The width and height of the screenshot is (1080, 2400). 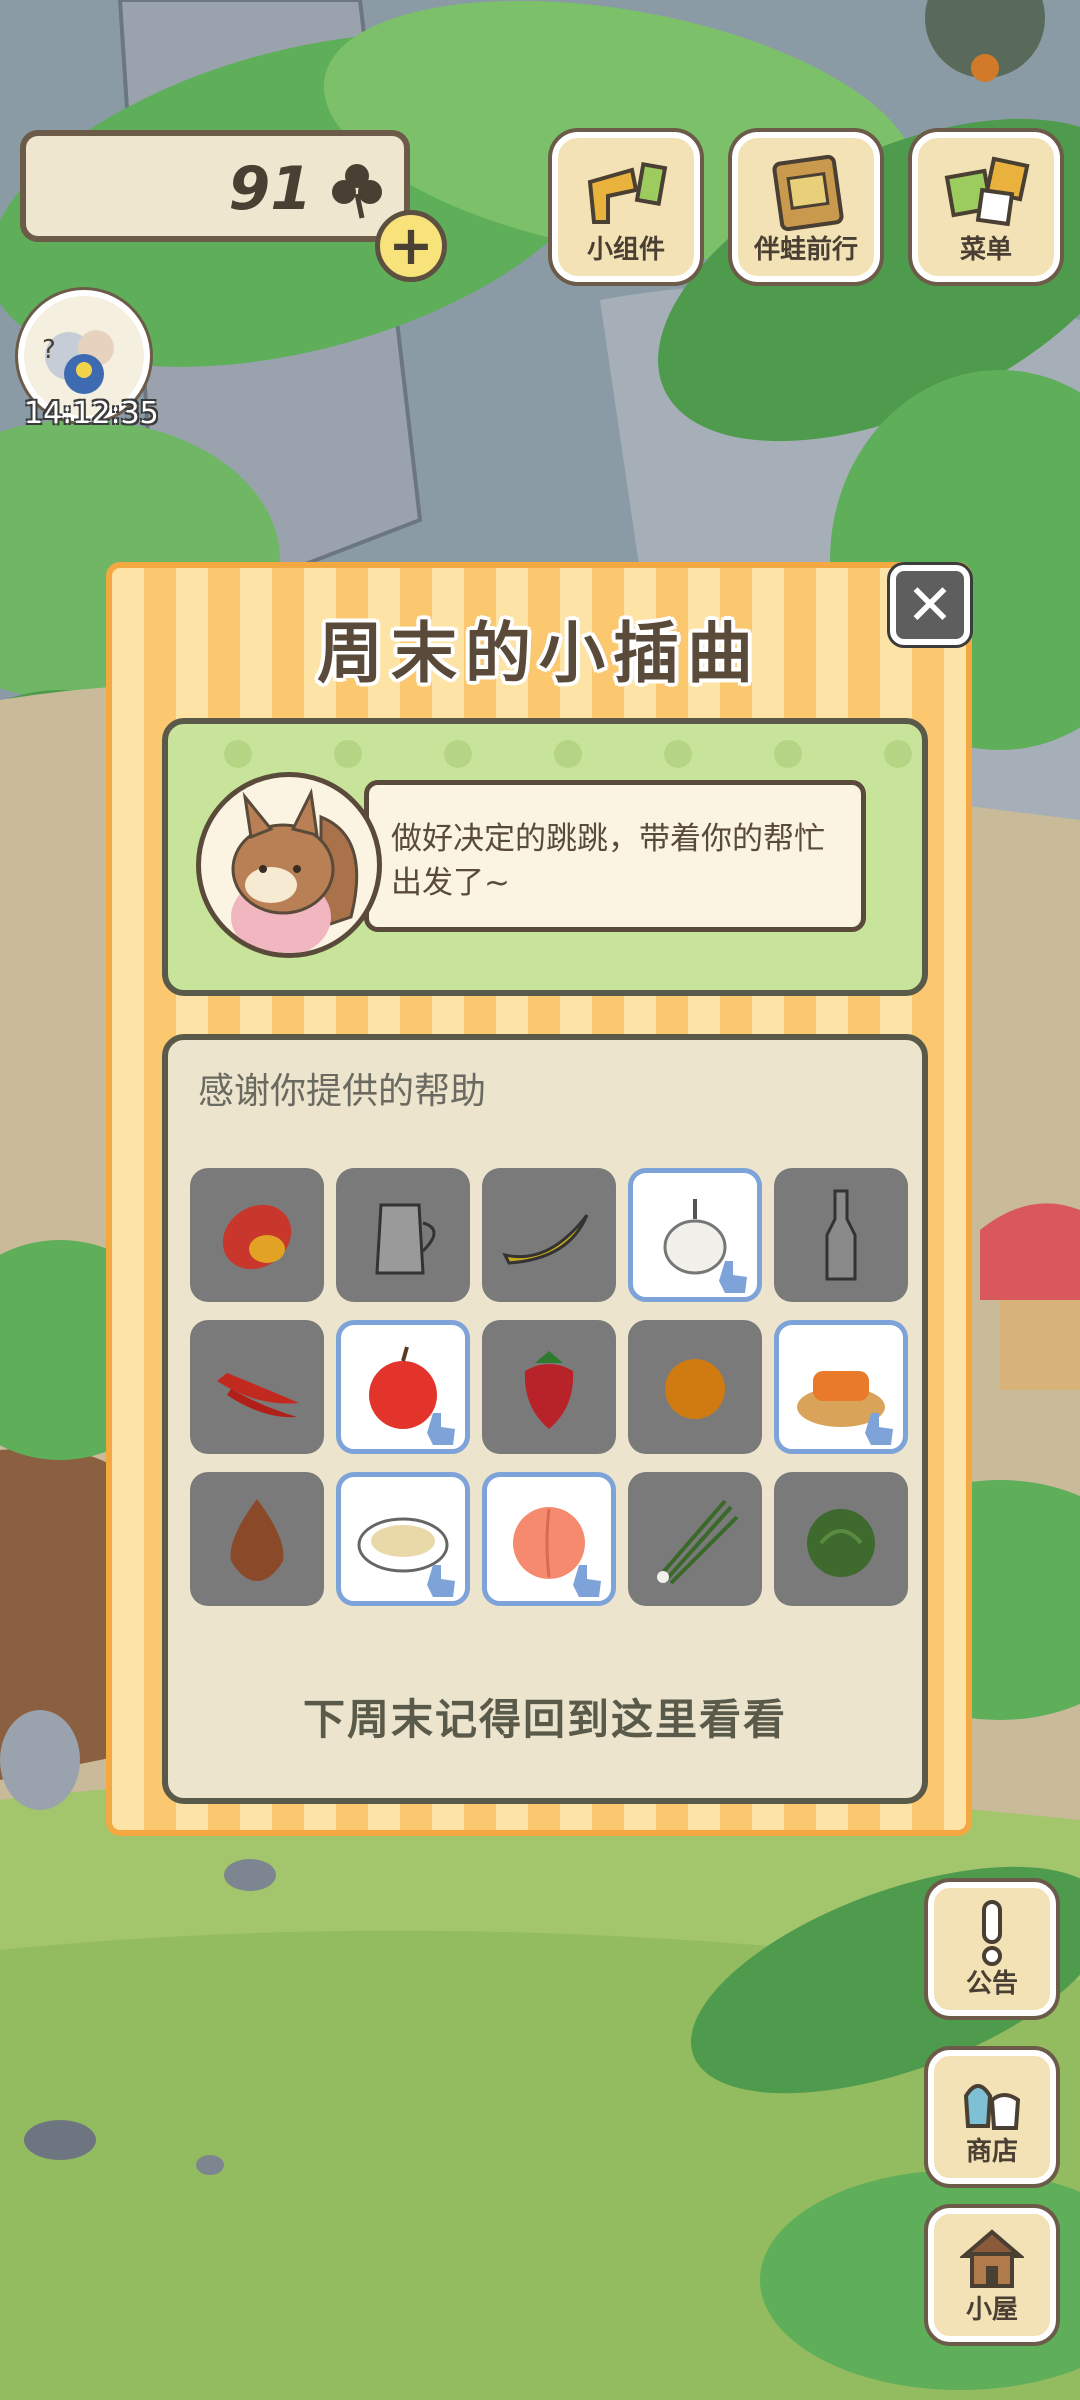 I want to click on bottle-icon, so click(x=841, y=1235).